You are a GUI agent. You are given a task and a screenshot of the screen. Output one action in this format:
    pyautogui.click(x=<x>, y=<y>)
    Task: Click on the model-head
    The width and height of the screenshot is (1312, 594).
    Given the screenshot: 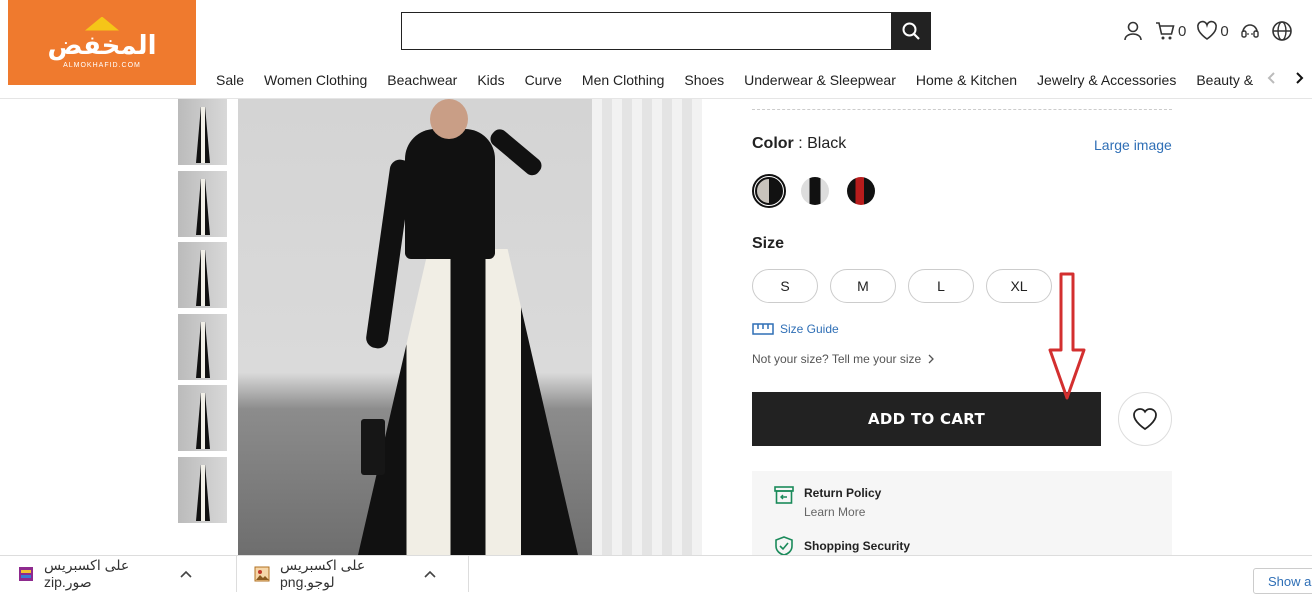 What is the action you would take?
    pyautogui.click(x=449, y=119)
    